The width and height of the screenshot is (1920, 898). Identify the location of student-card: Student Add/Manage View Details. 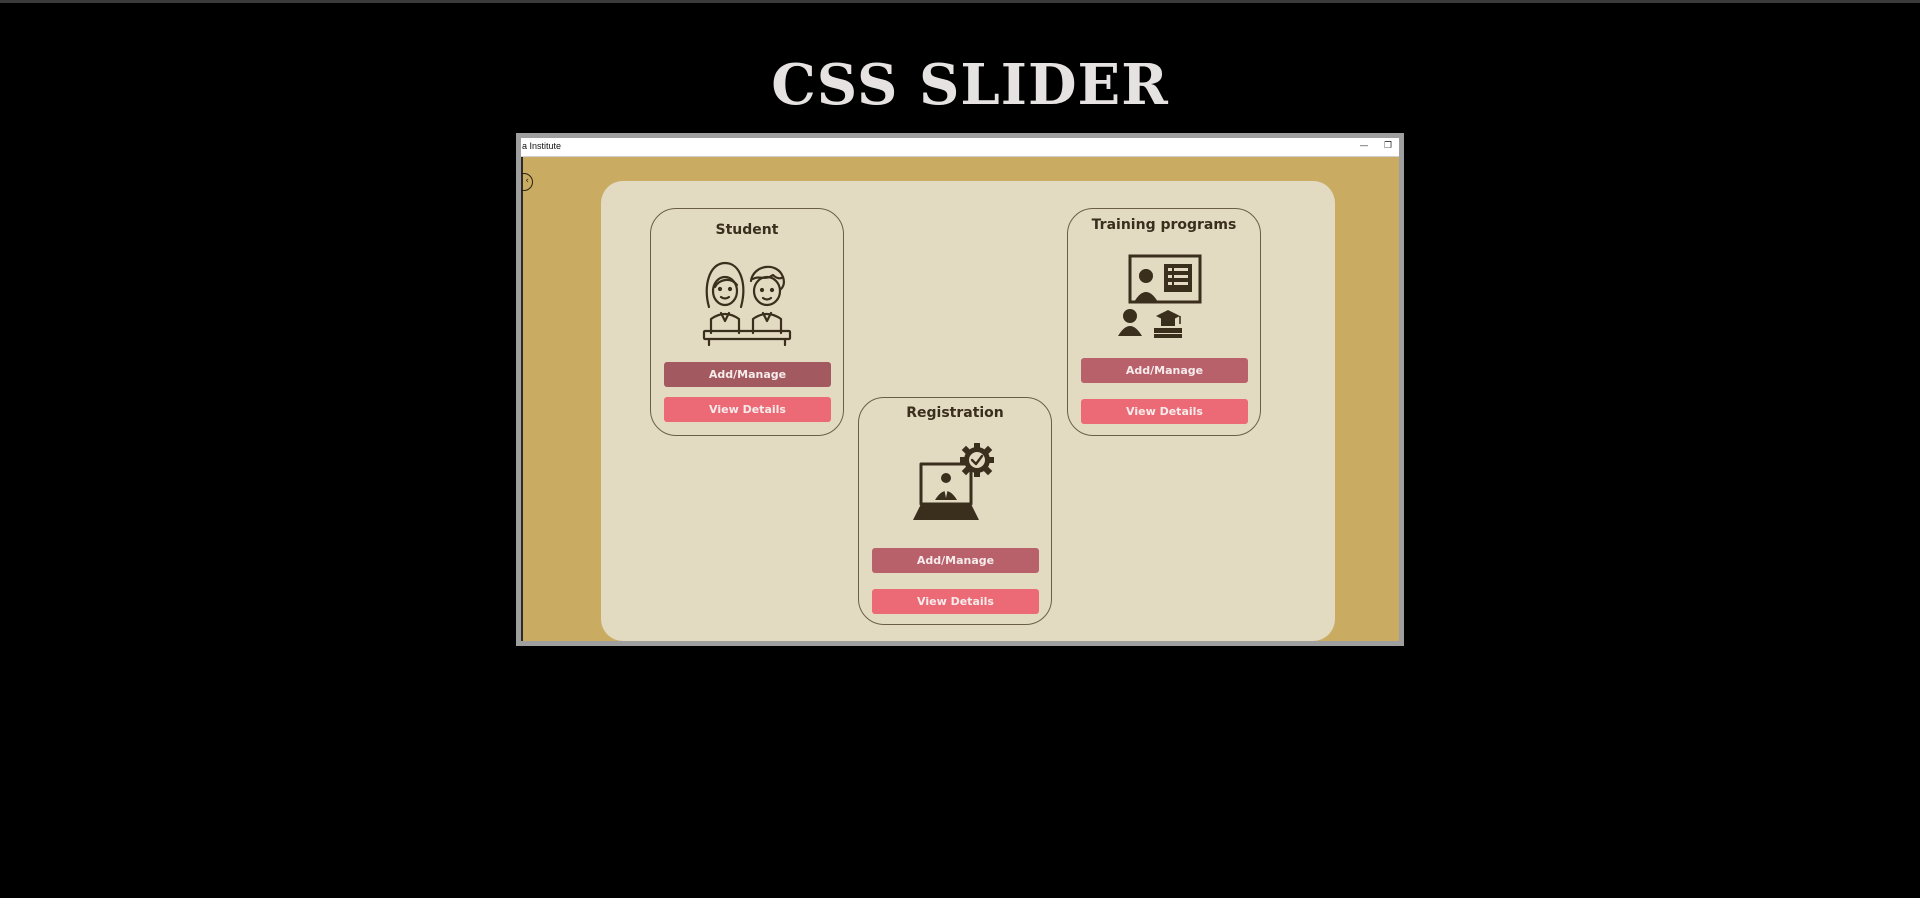
(747, 322).